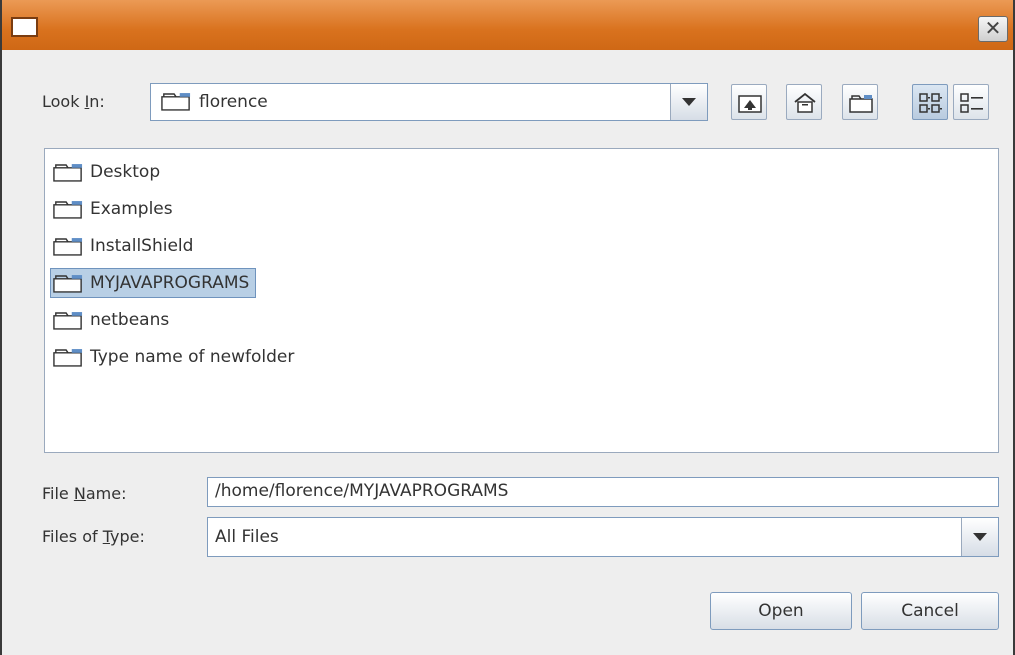 This screenshot has width=1015, height=655. I want to click on list-item: Examples, so click(115, 209).